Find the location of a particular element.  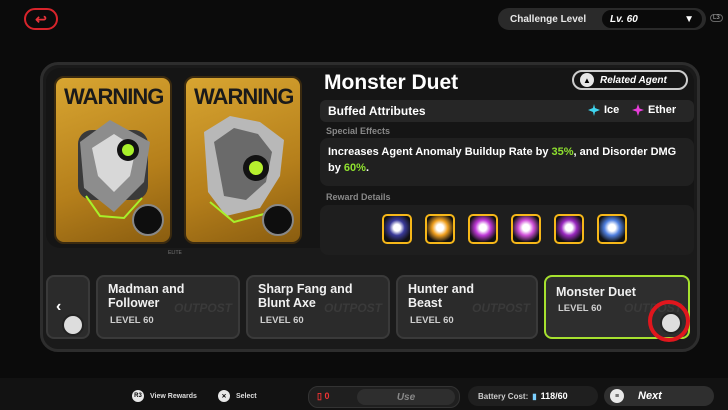

reward-crystal-icon is located at coordinates (612, 229).